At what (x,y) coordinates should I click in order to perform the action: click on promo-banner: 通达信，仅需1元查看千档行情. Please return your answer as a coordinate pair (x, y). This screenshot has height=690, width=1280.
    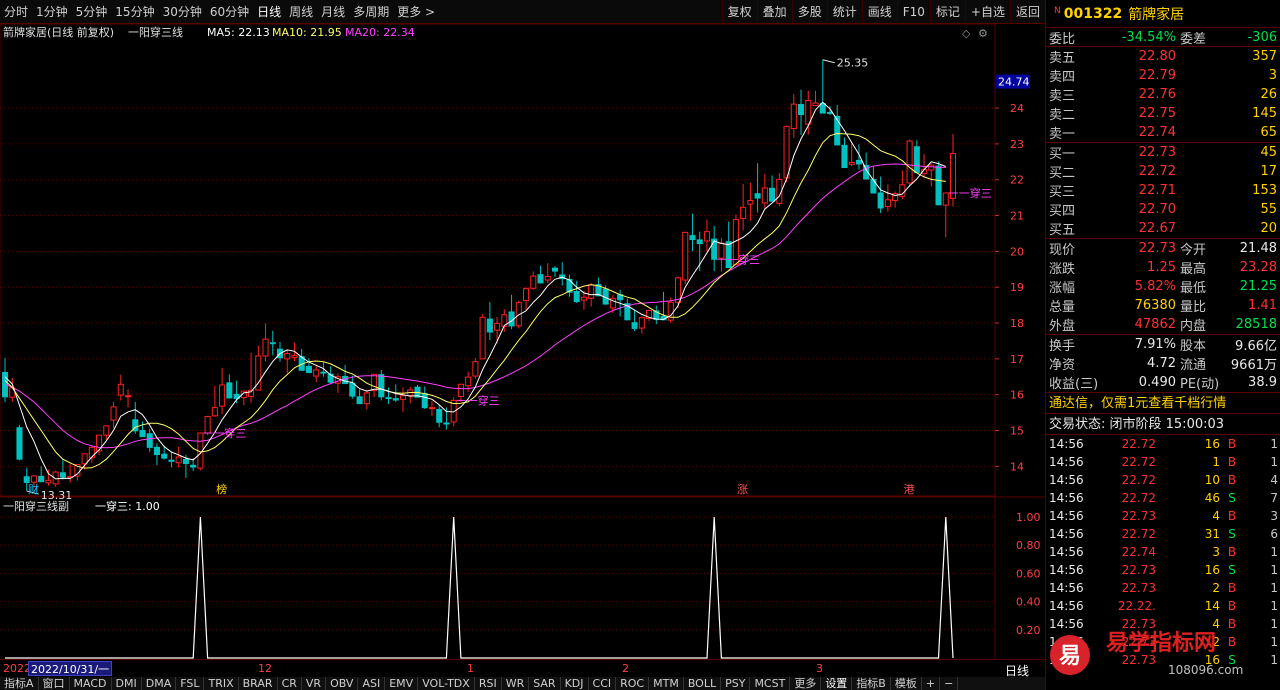
    Looking at the image, I should click on (1163, 403).